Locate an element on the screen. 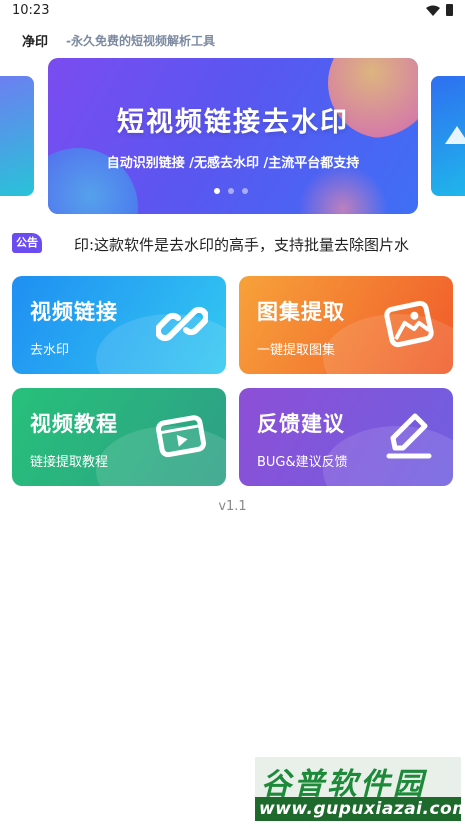 The image size is (465, 828). banner-slide: 短视频链接去水印 自动识别链接 /无感去水印 /主流平台都支持 is located at coordinates (233, 136).